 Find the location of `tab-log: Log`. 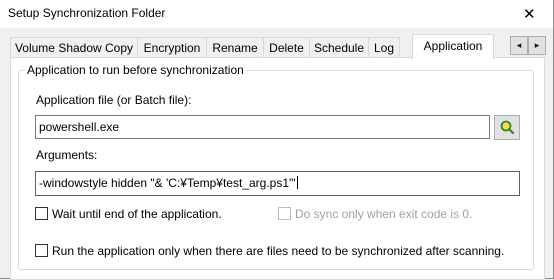

tab-log: Log is located at coordinates (384, 47).